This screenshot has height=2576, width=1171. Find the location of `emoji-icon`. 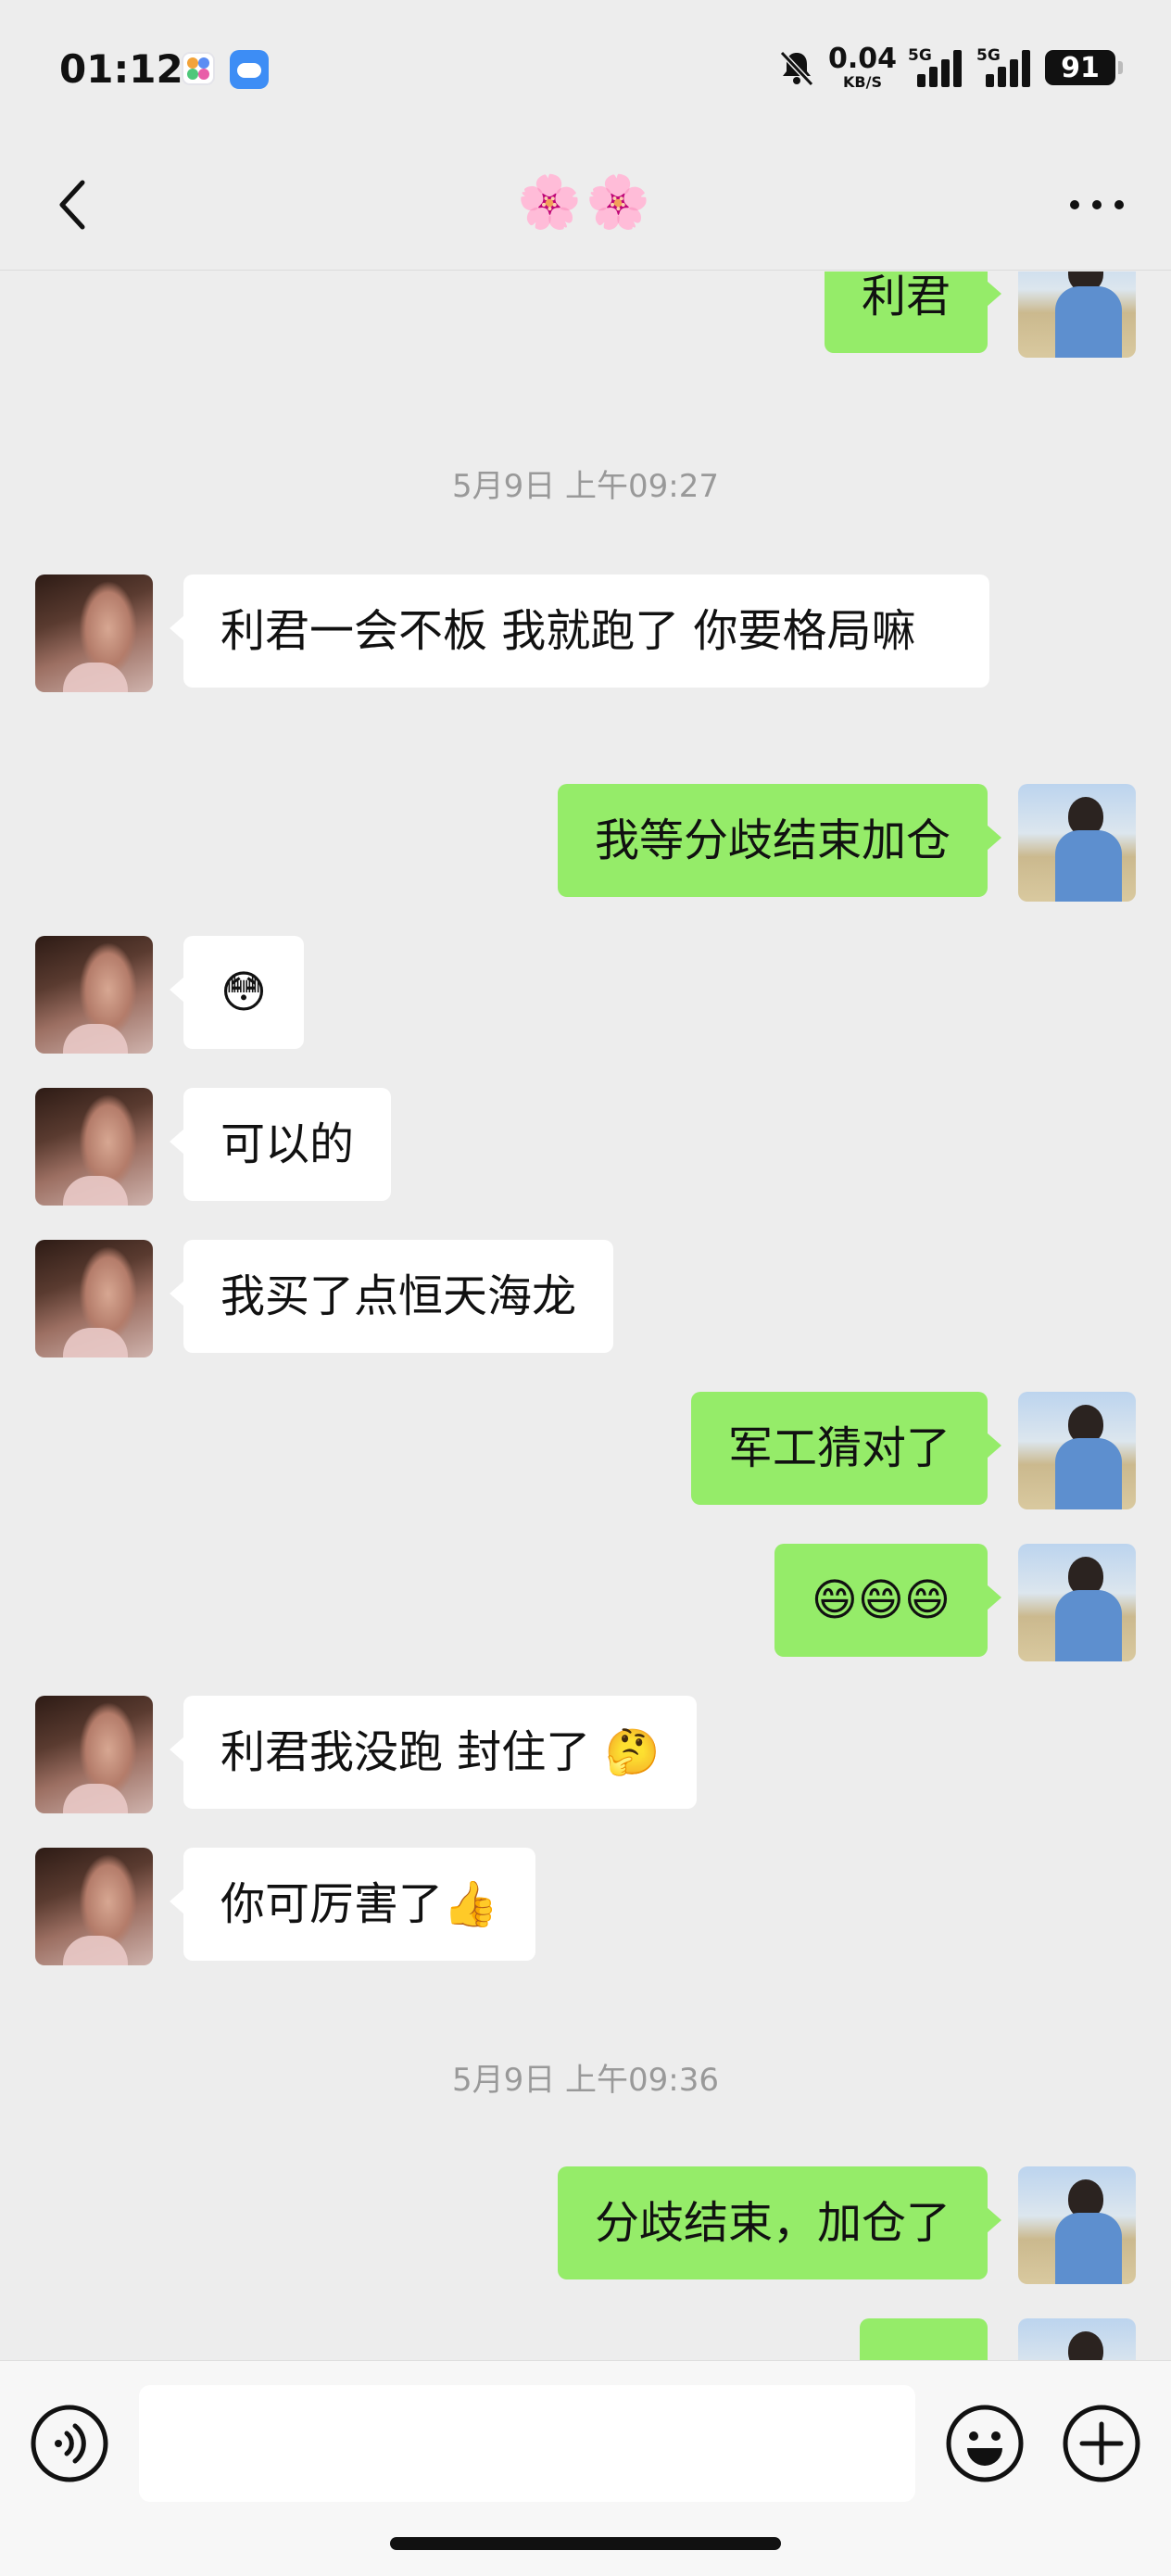

emoji-icon is located at coordinates (985, 2443).